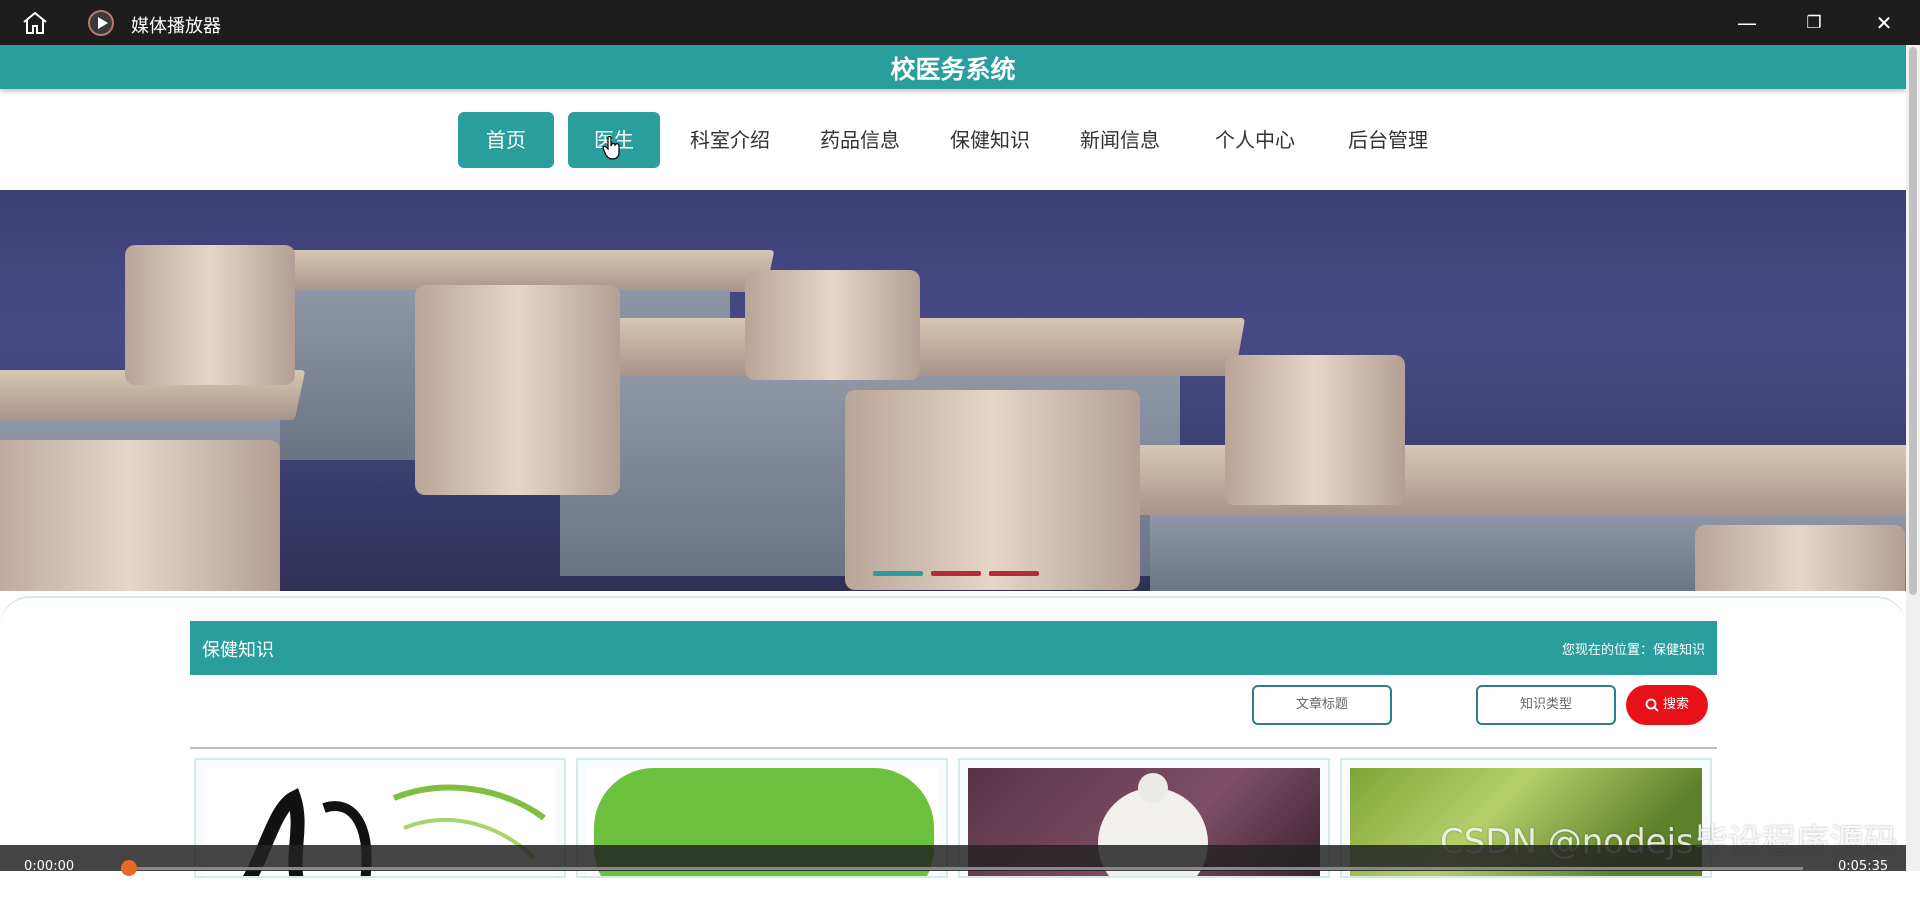  Describe the element at coordinates (1322, 705) in the screenshot. I see `article-title-input: 文章标题` at that location.